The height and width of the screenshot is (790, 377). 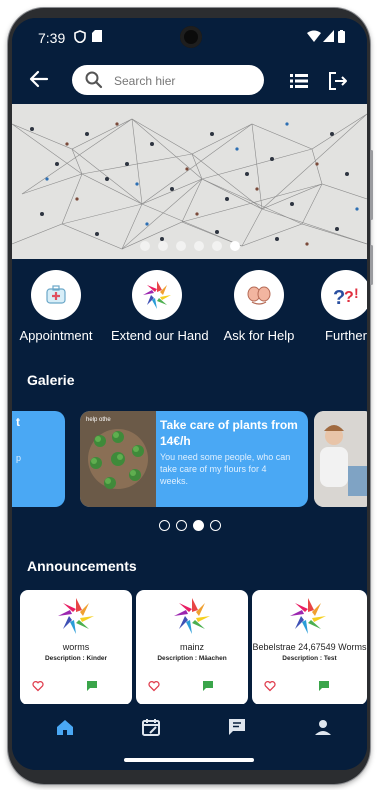 I want to click on gallery-card-title: t, so click(x=18, y=422).